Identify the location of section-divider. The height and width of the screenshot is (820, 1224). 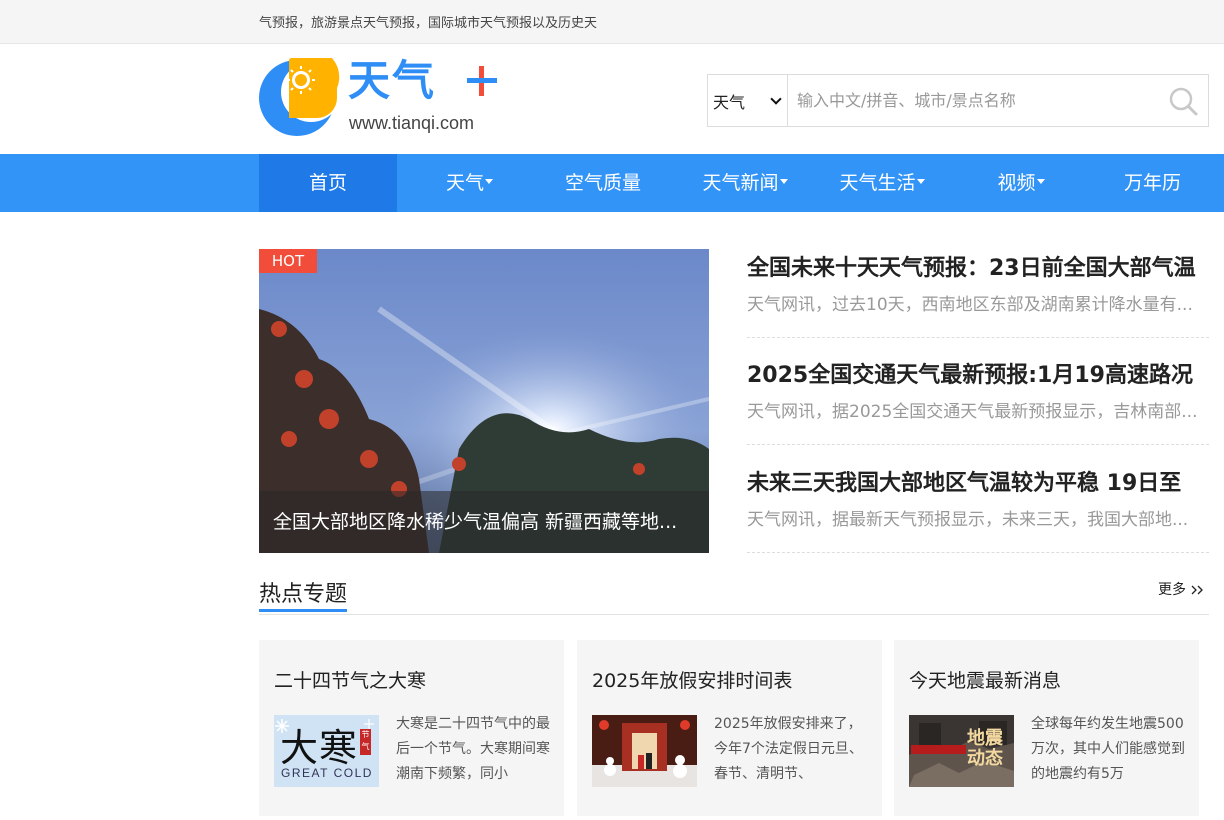
(734, 614).